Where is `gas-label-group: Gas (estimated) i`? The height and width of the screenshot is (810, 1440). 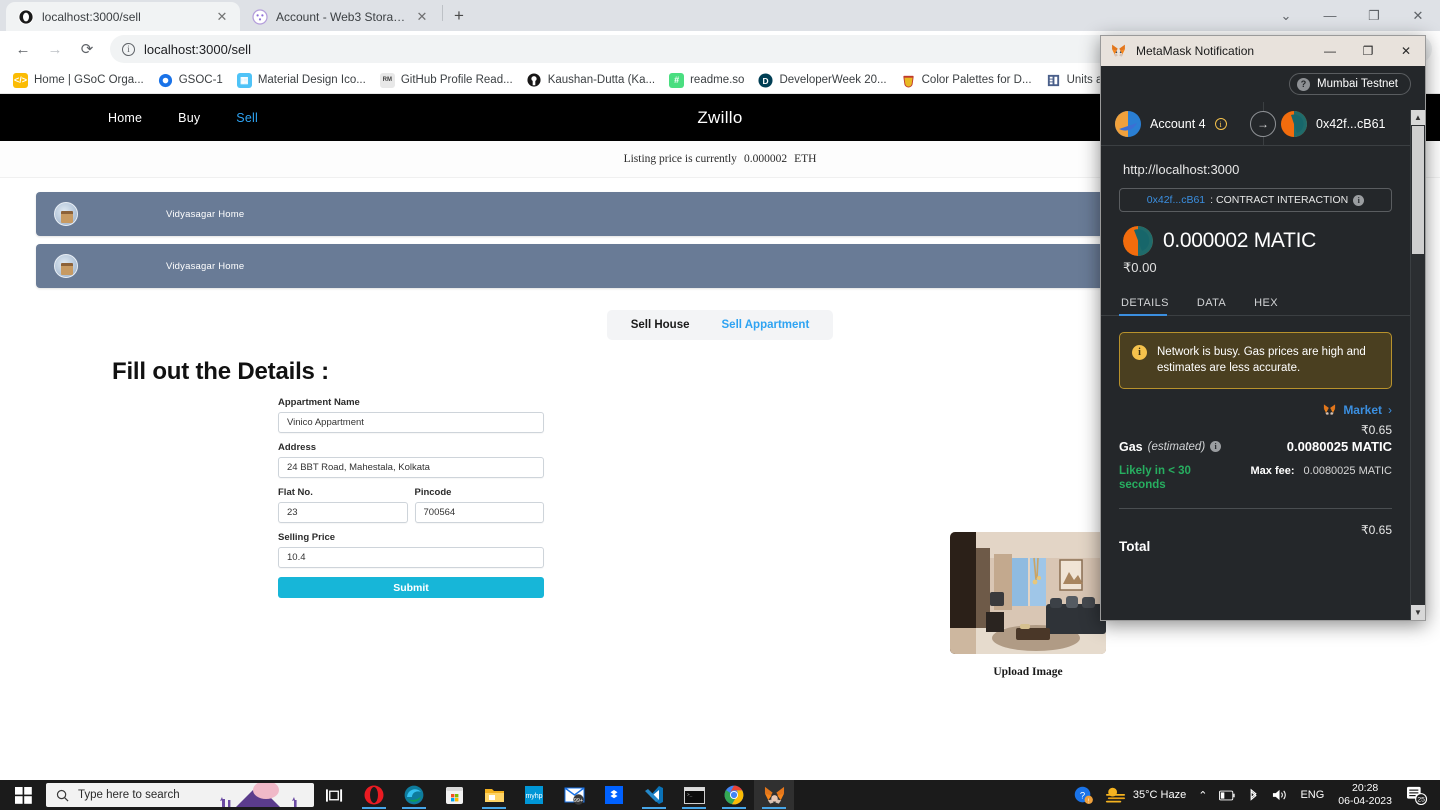
gas-label-group: Gas (estimated) i is located at coordinates (1170, 447).